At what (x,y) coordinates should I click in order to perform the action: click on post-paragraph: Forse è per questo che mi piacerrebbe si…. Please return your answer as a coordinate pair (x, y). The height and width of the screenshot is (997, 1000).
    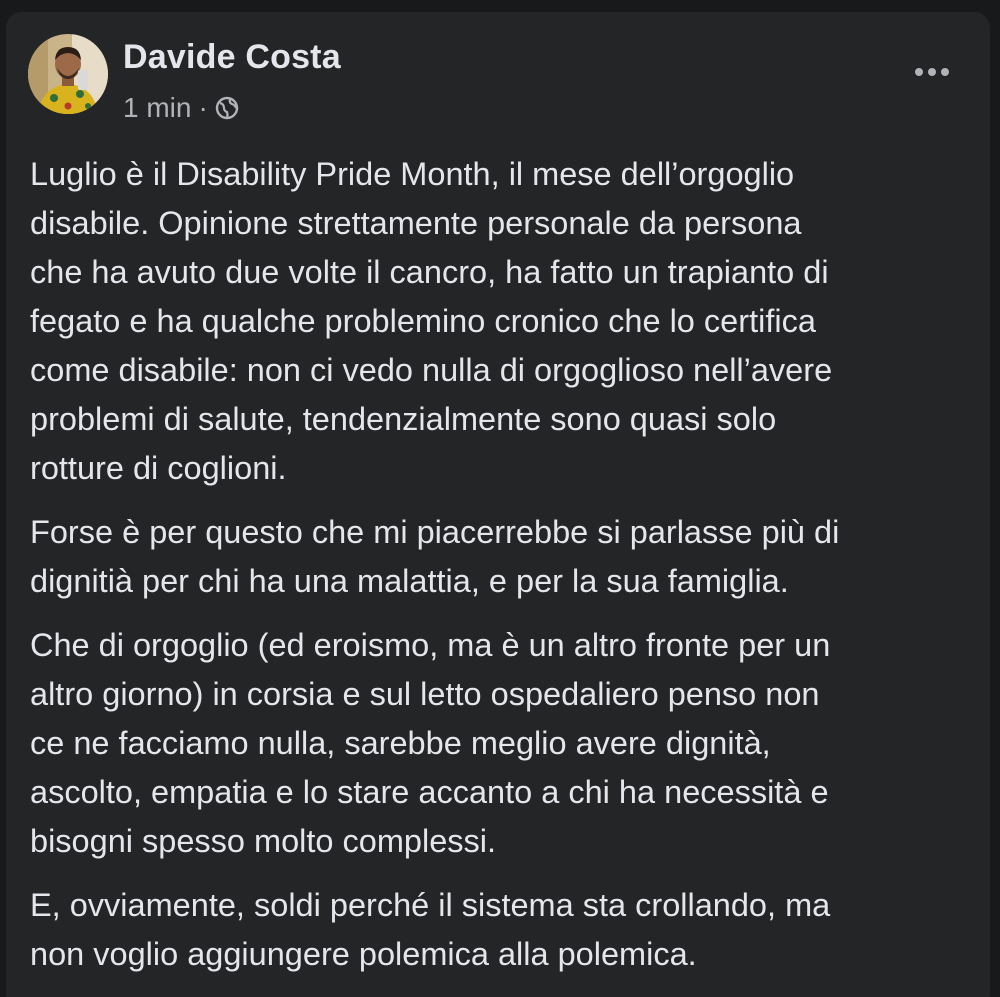
    Looking at the image, I should click on (505, 557).